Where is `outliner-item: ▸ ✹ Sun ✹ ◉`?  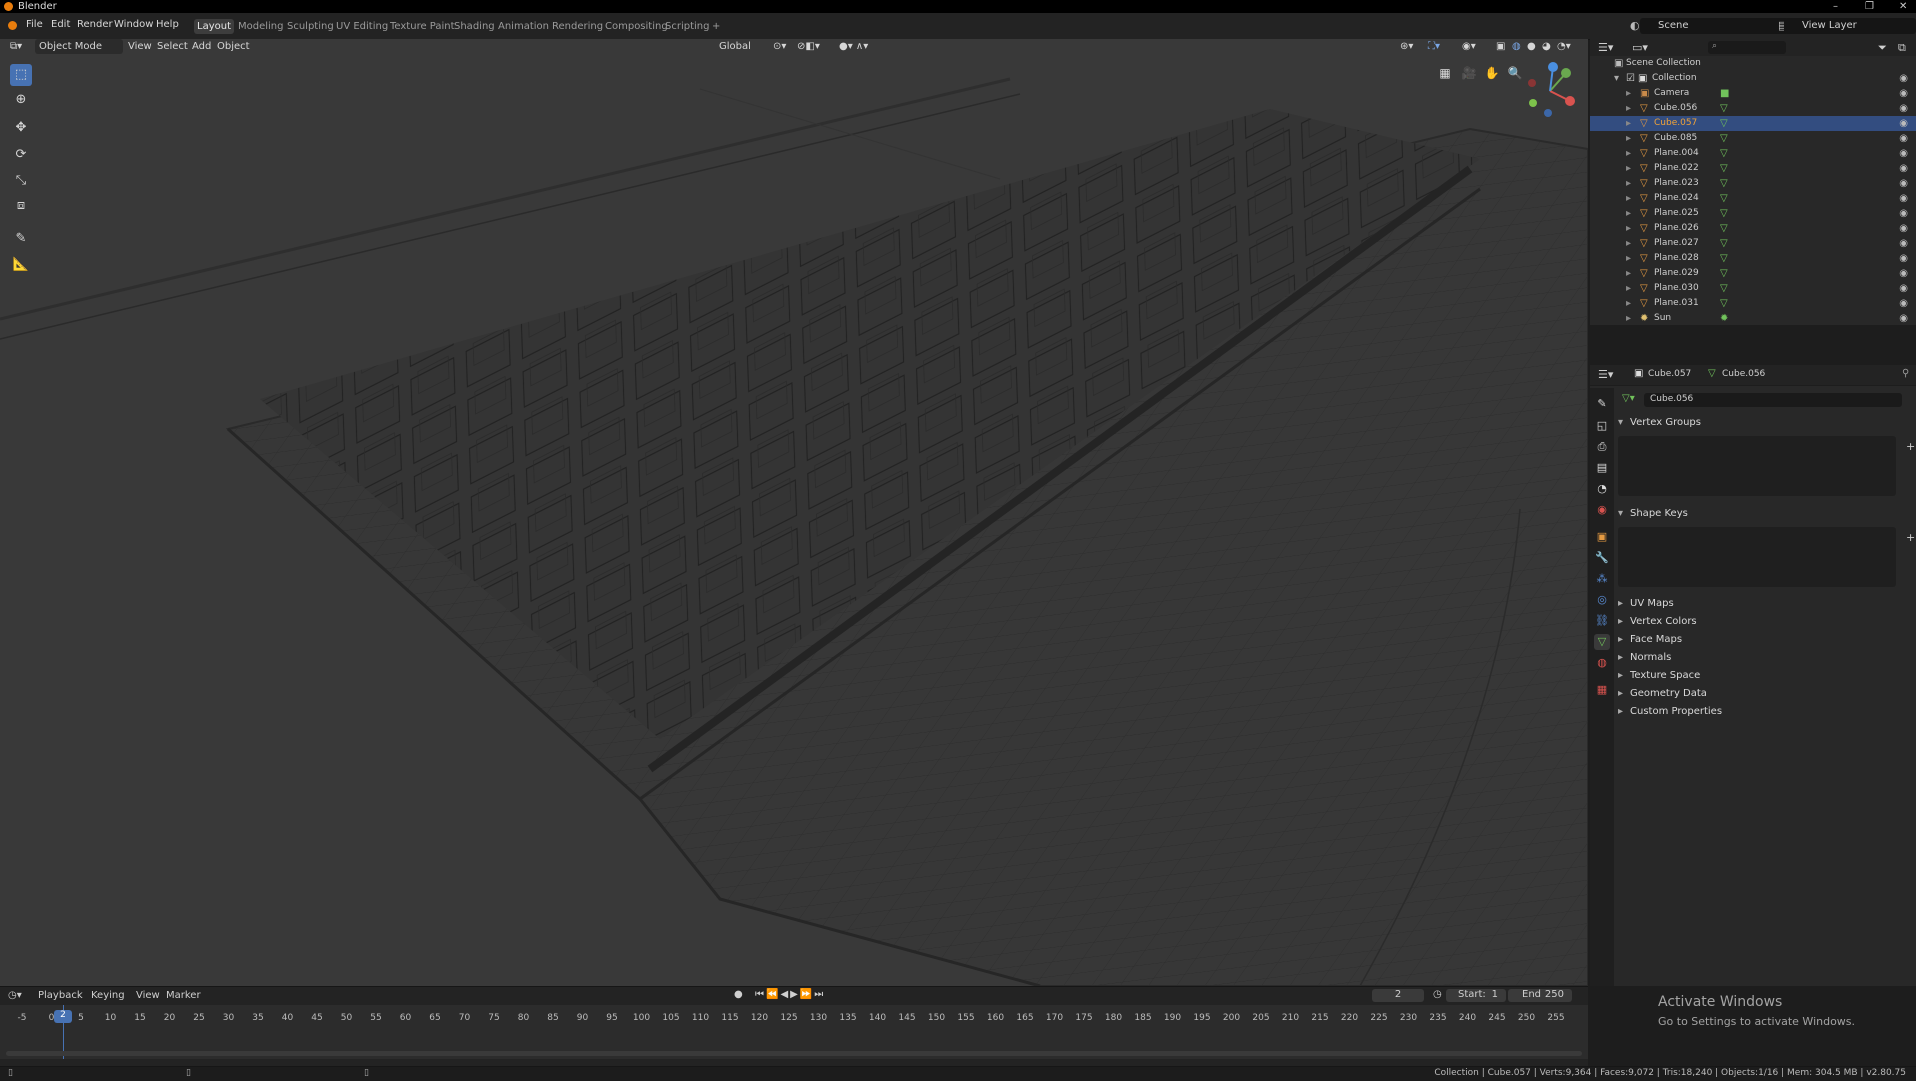
outliner-item: ▸ ✹ Sun ✹ ◉ is located at coordinates (1753, 318).